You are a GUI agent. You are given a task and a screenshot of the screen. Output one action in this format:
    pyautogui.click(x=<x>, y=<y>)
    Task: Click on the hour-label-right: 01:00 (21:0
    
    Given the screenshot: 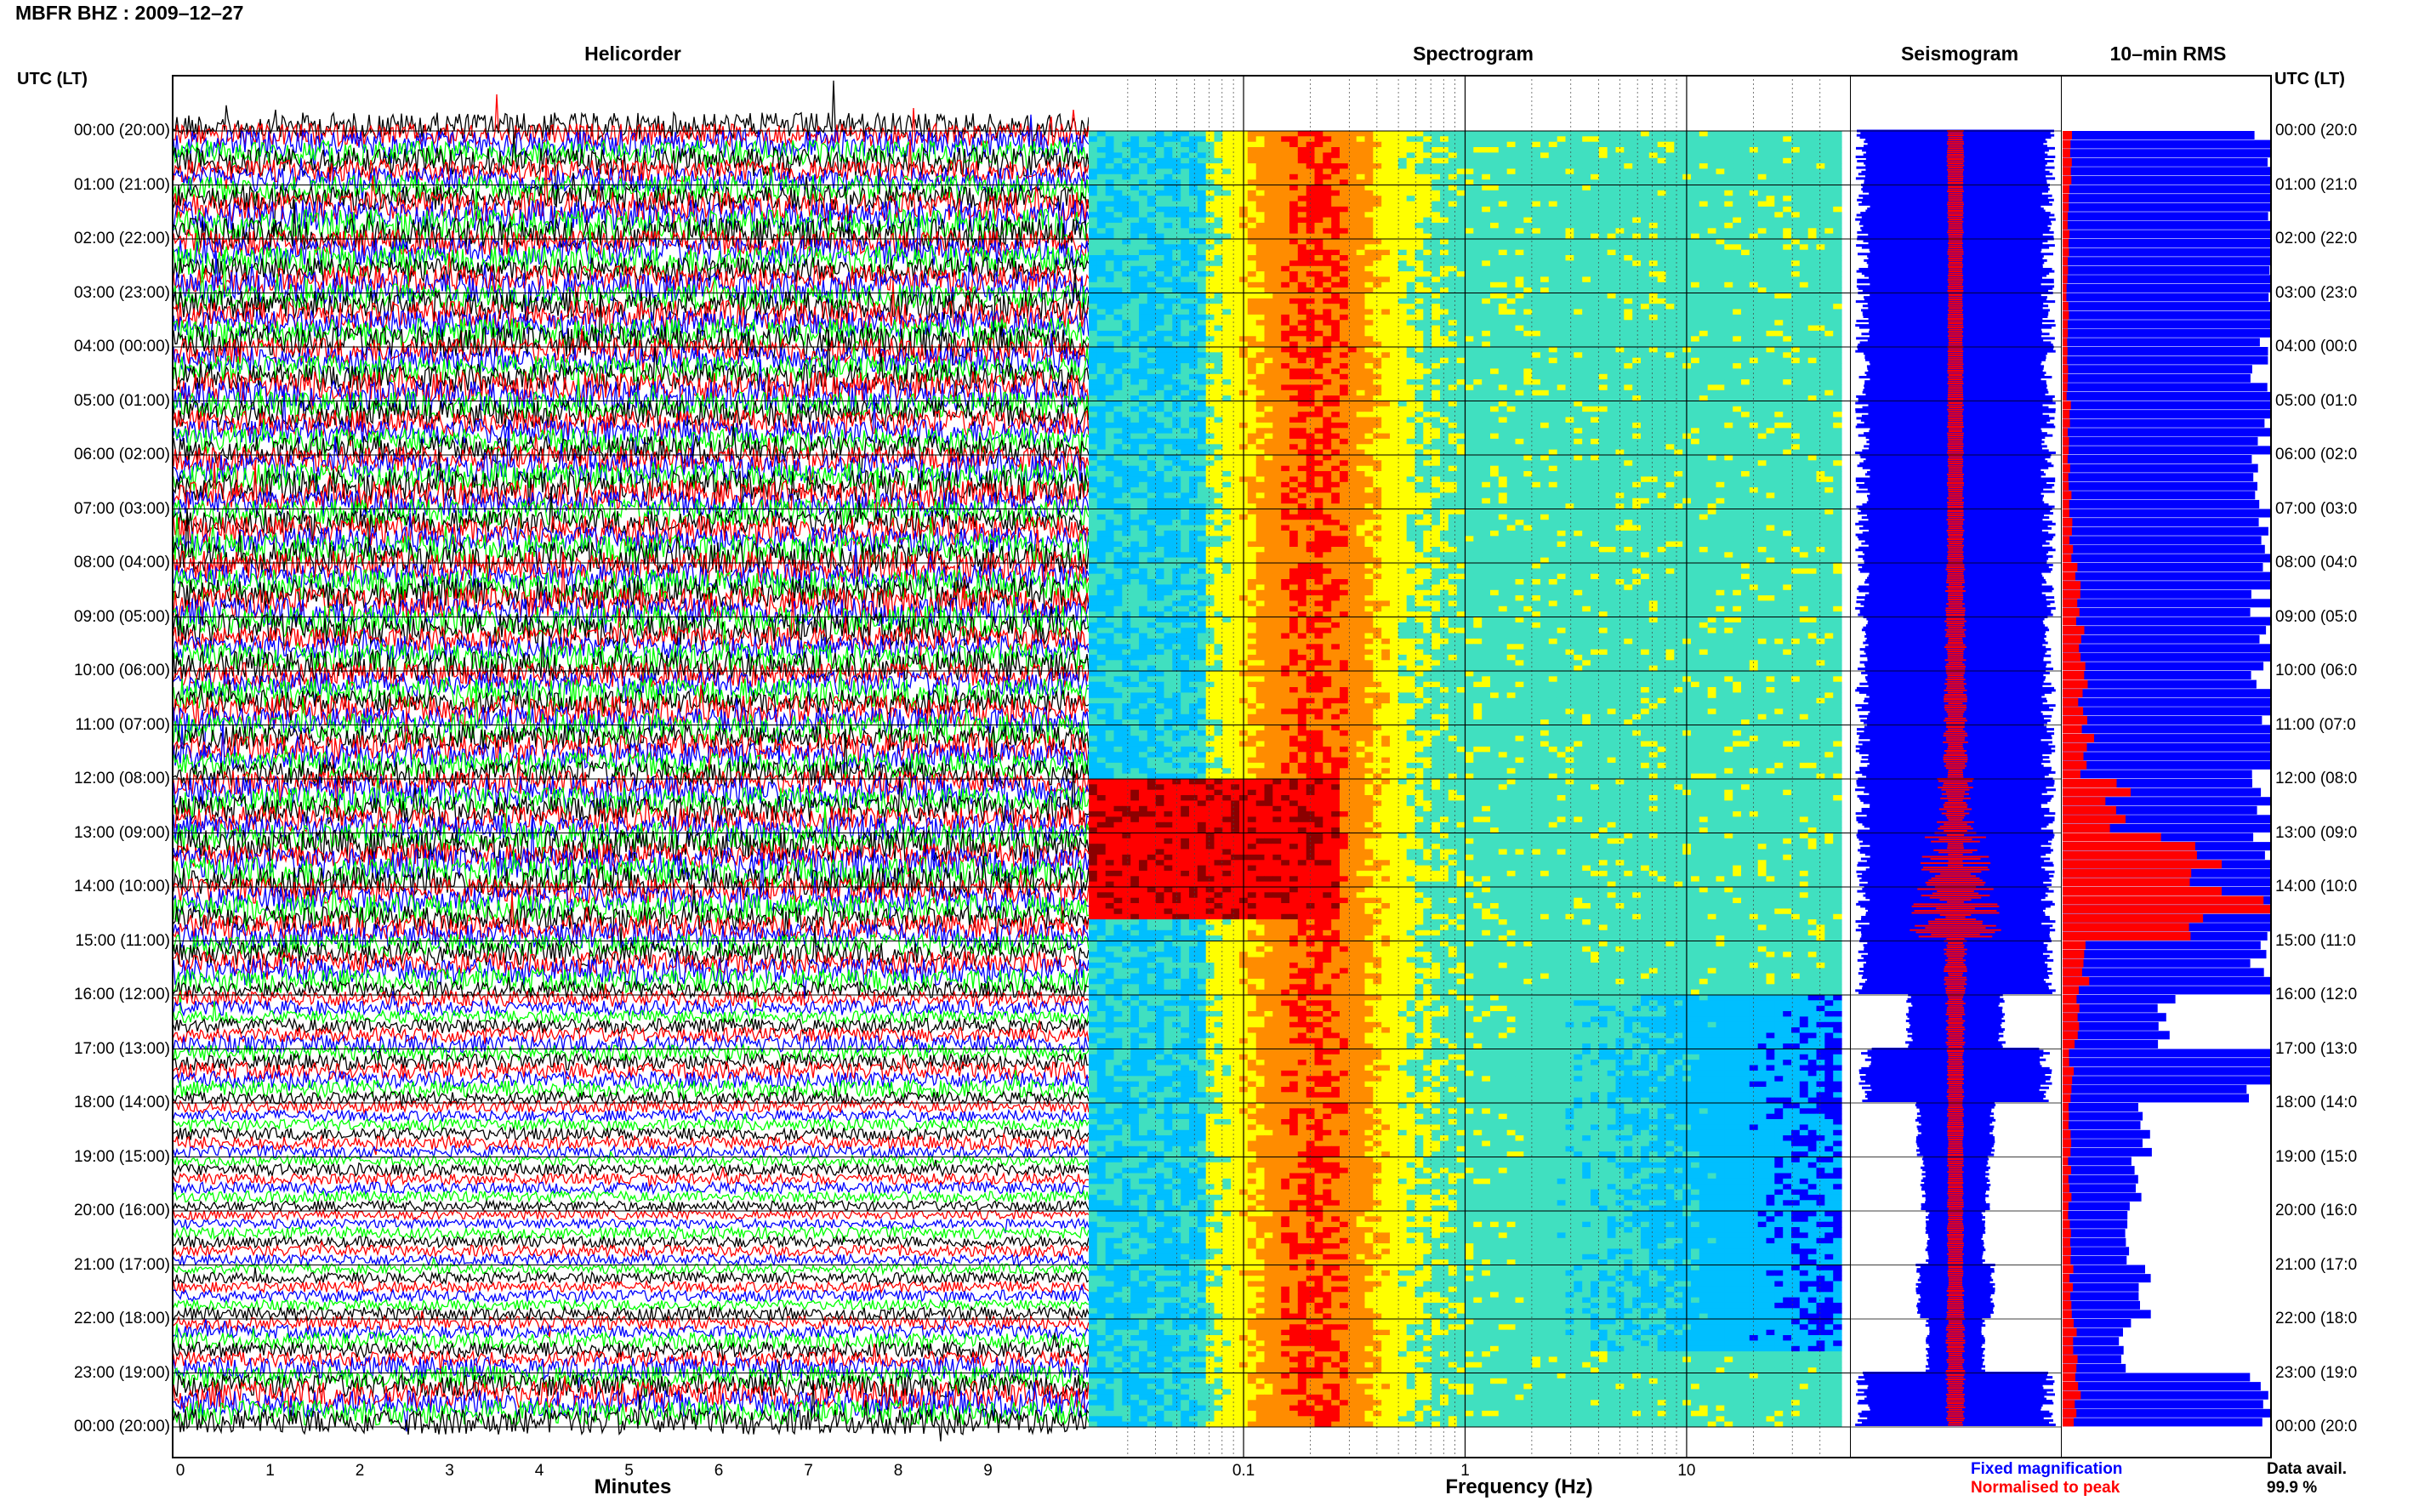 What is the action you would take?
    pyautogui.click(x=2316, y=185)
    